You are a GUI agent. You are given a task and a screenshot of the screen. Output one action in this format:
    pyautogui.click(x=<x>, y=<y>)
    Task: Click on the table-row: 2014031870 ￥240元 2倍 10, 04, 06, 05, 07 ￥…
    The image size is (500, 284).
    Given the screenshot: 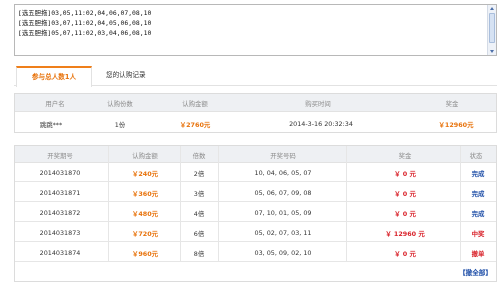 What is the action you would take?
    pyautogui.click(x=255, y=172)
    